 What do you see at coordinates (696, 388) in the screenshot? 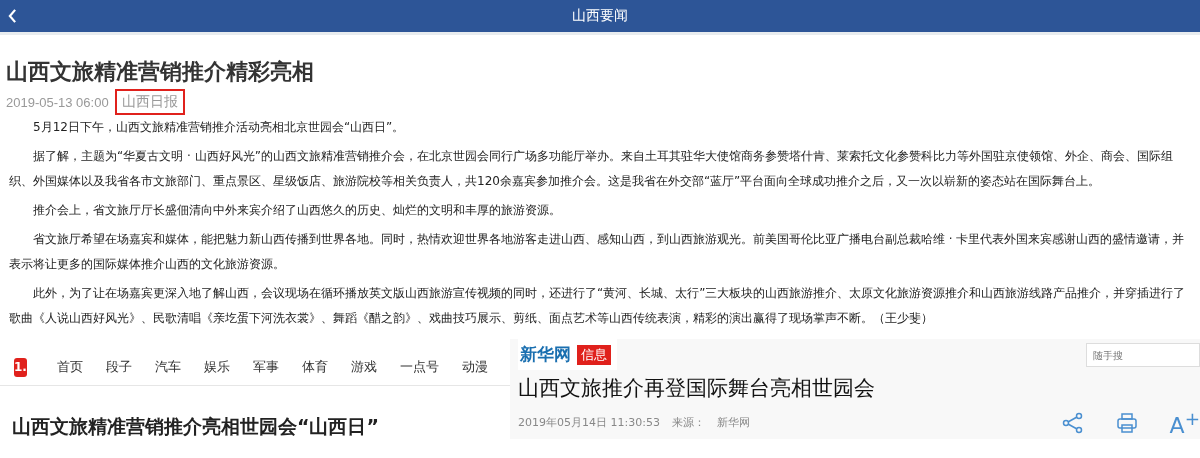
I see `news-headline: 山西文旅推介再登国际舞台亮相世园会` at bounding box center [696, 388].